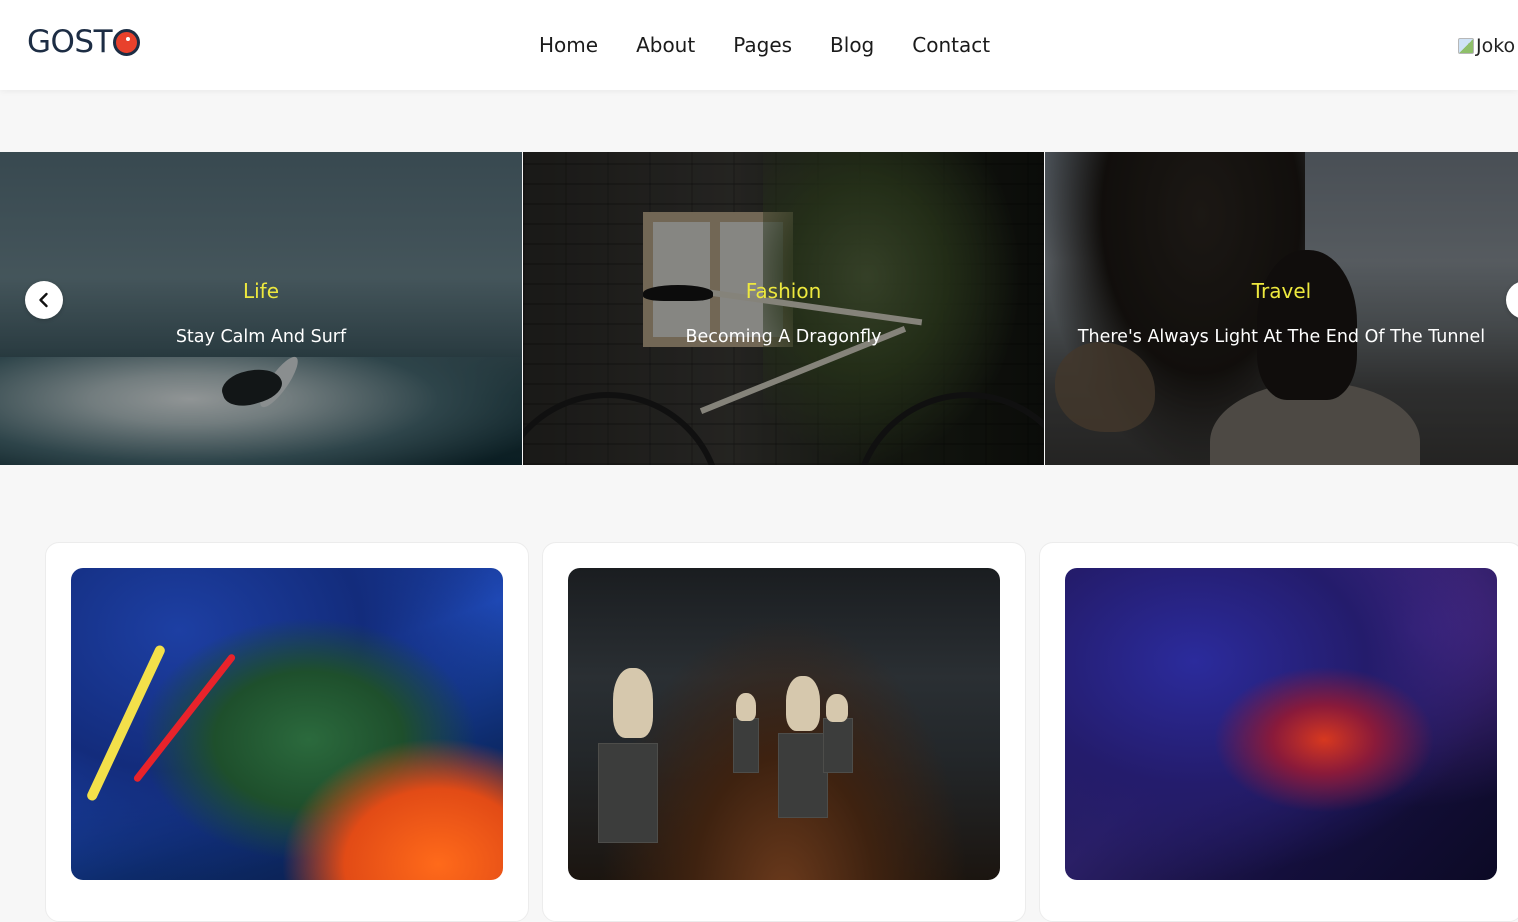 The image size is (1518, 922). I want to click on slide-title: Stay Calm And Surf, so click(261, 337).